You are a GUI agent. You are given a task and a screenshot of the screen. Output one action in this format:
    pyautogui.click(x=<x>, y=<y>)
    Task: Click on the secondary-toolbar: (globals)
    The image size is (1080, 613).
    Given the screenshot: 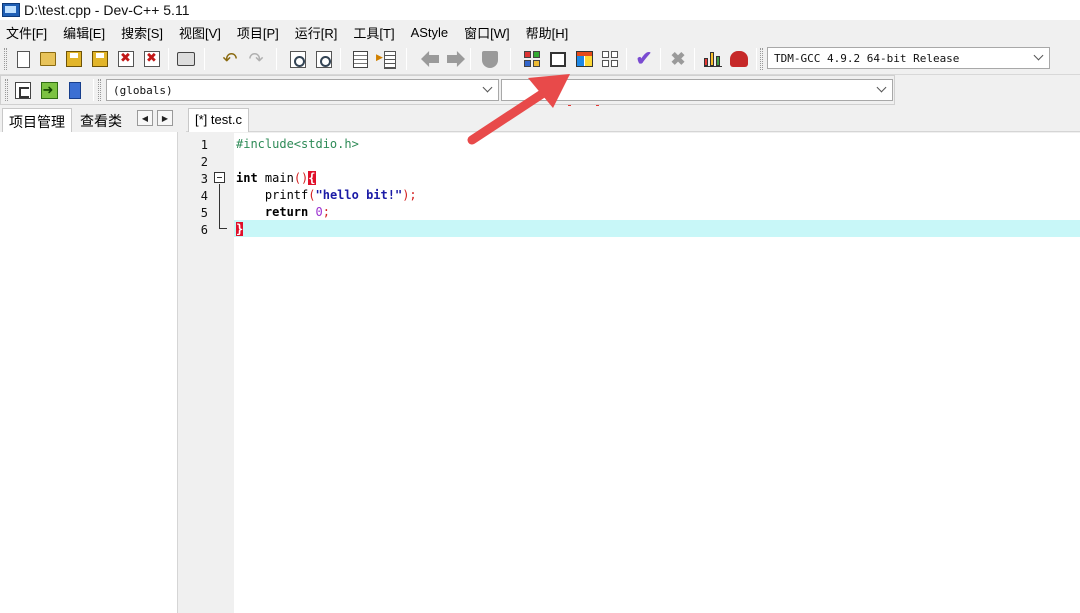 What is the action you would take?
    pyautogui.click(x=447, y=90)
    